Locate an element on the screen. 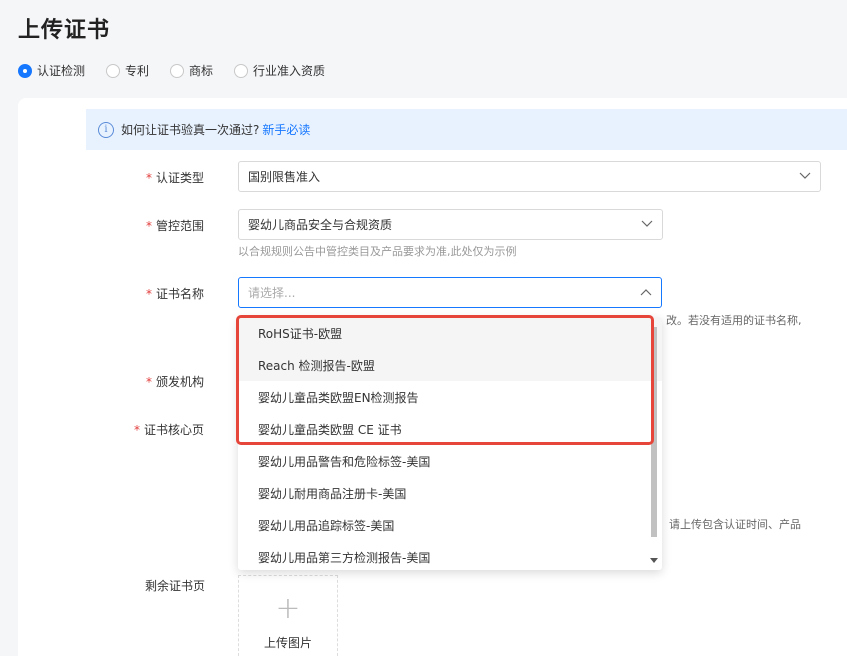  cert-type-label: * 认证类型 is located at coordinates (175, 178).